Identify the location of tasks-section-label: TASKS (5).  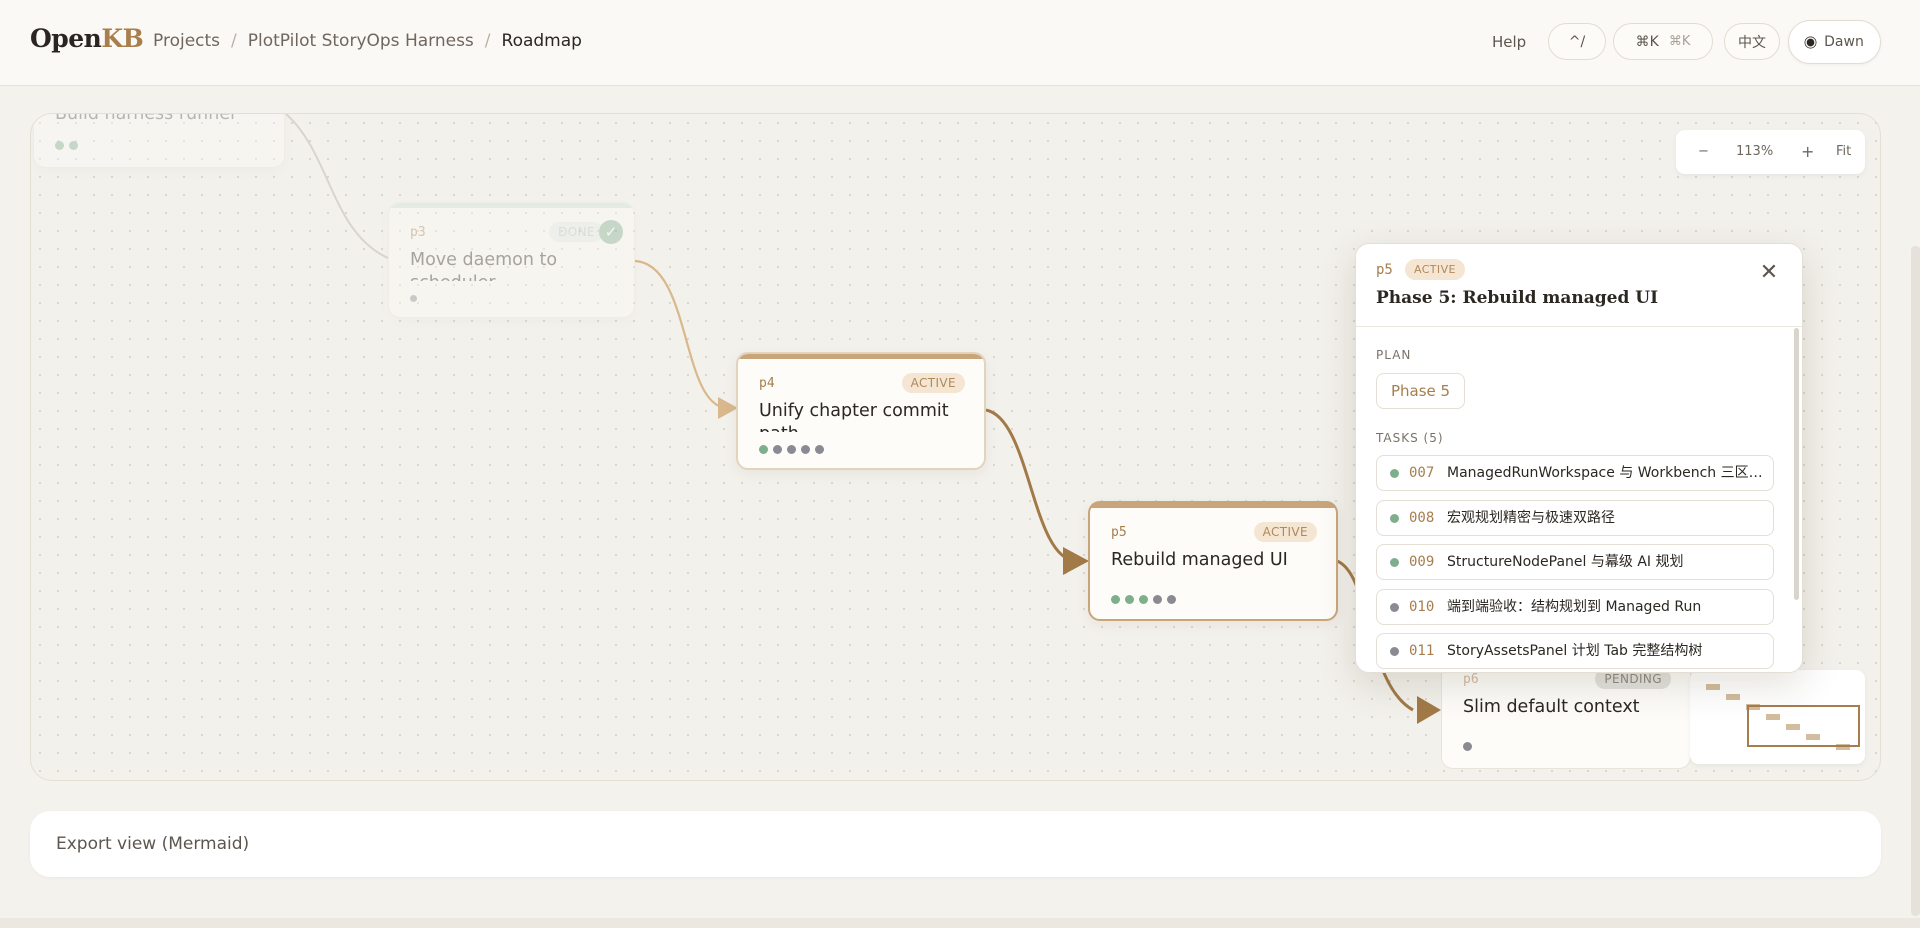
(1410, 438).